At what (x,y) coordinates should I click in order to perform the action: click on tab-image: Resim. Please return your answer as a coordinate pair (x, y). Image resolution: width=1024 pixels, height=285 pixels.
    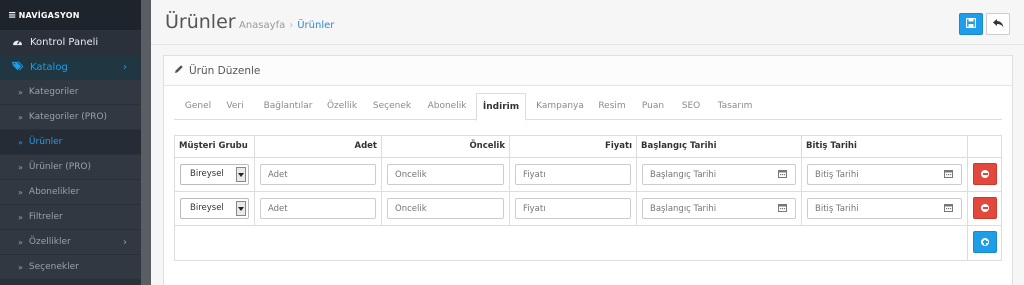
    Looking at the image, I should click on (612, 106).